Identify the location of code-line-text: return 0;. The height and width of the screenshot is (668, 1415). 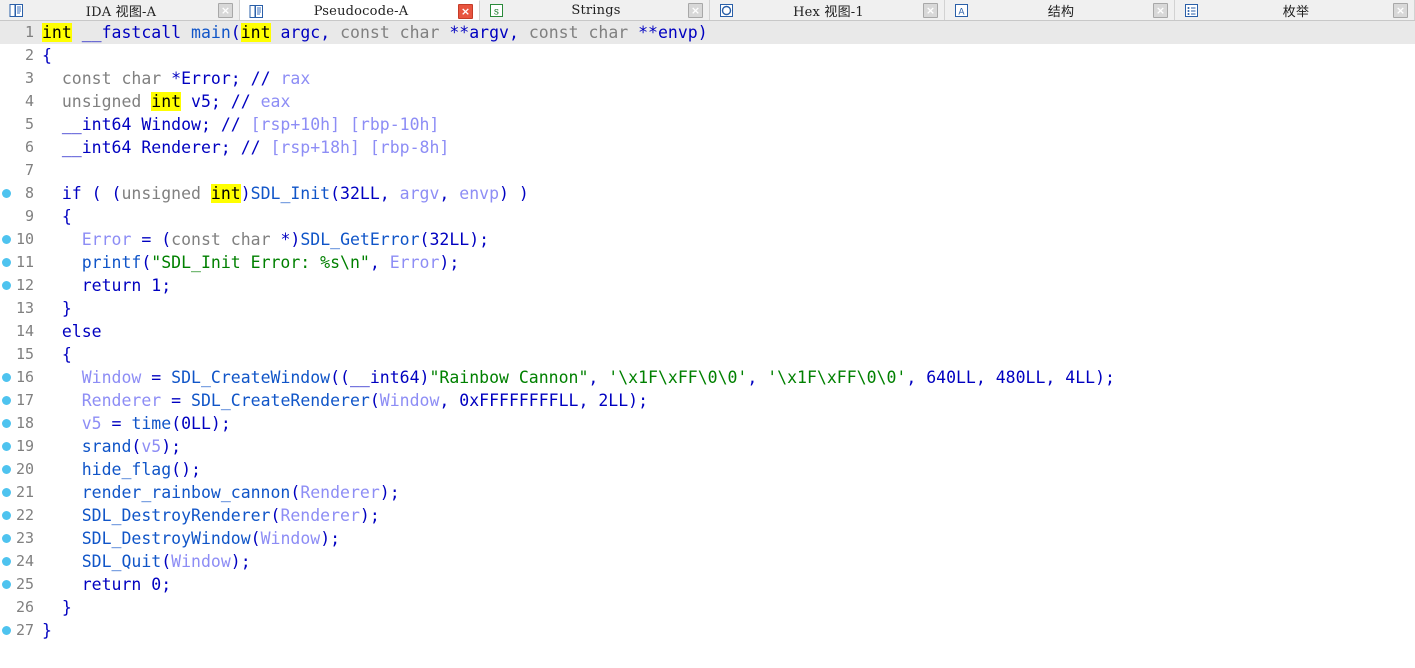
(728, 584).